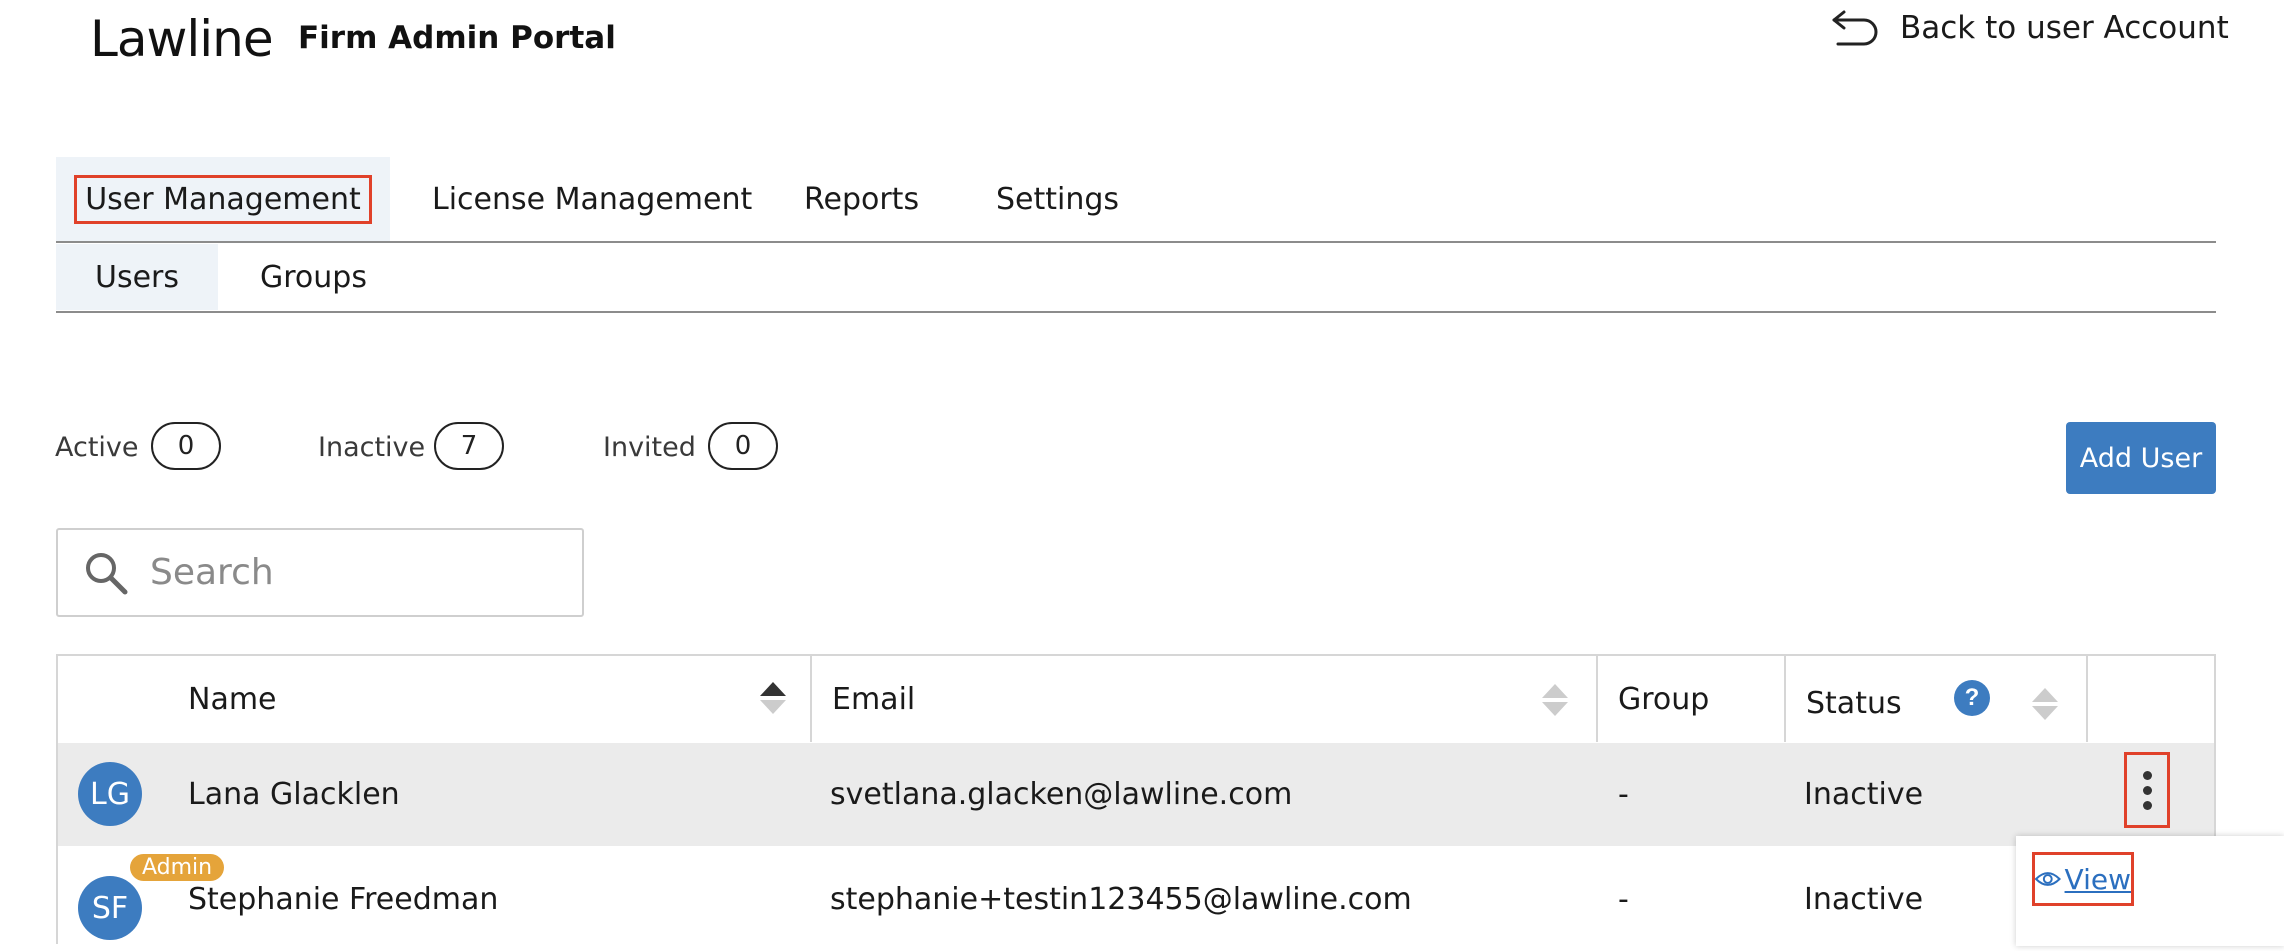 The height and width of the screenshot is (951, 2284). I want to click on lawline-logo: Lawline, so click(182, 39).